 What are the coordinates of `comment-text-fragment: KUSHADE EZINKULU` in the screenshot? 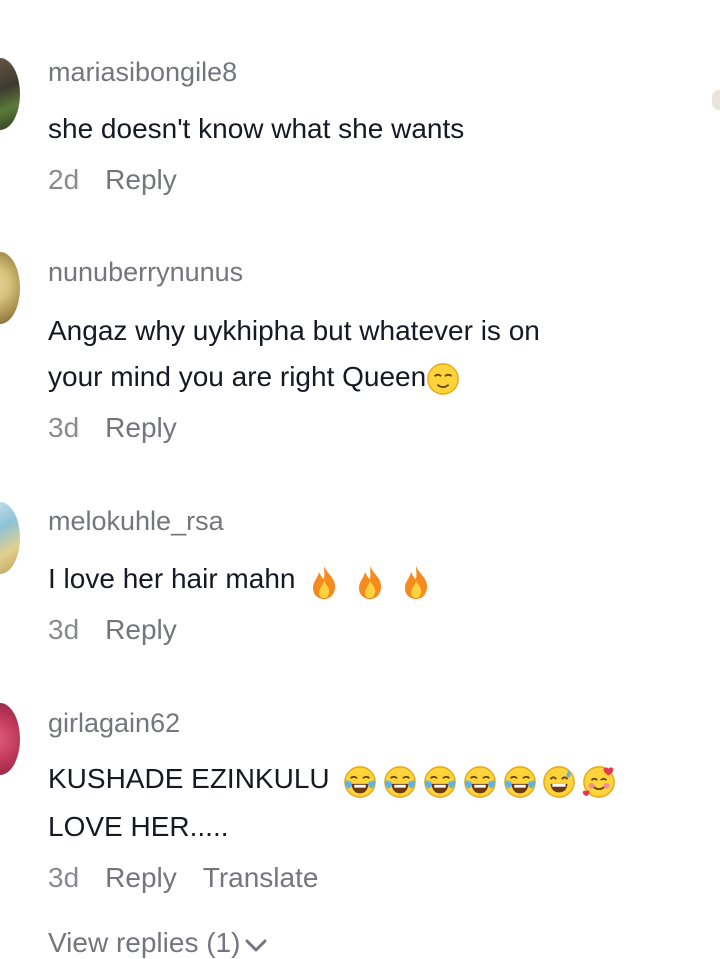 It's located at (189, 778).